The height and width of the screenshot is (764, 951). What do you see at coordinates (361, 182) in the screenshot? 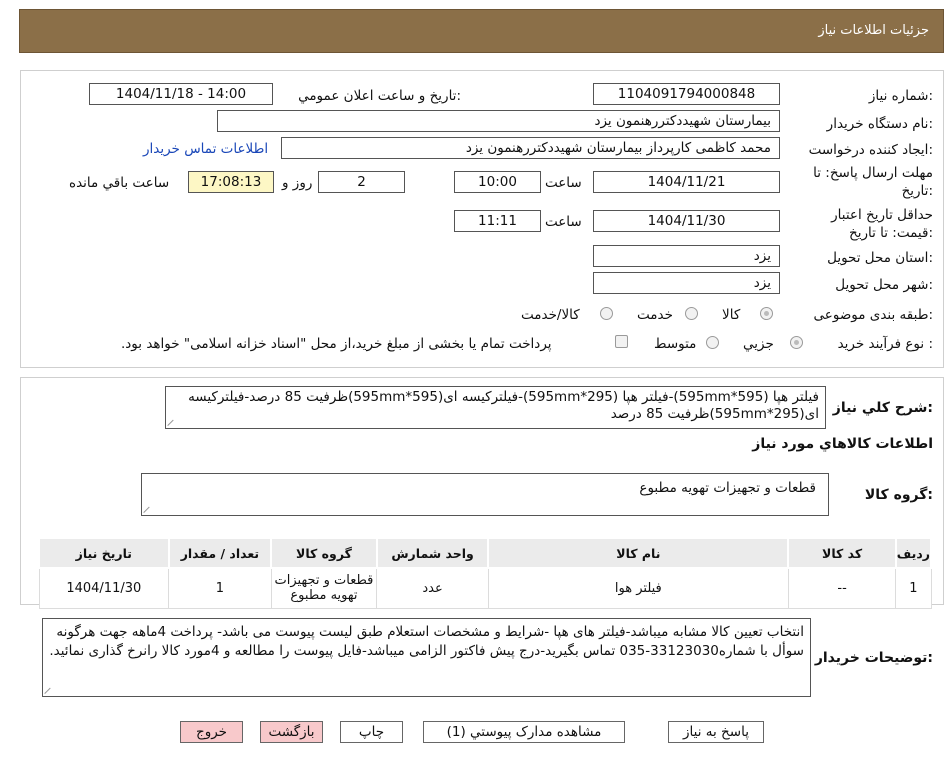
I see `days-field: 2` at bounding box center [361, 182].